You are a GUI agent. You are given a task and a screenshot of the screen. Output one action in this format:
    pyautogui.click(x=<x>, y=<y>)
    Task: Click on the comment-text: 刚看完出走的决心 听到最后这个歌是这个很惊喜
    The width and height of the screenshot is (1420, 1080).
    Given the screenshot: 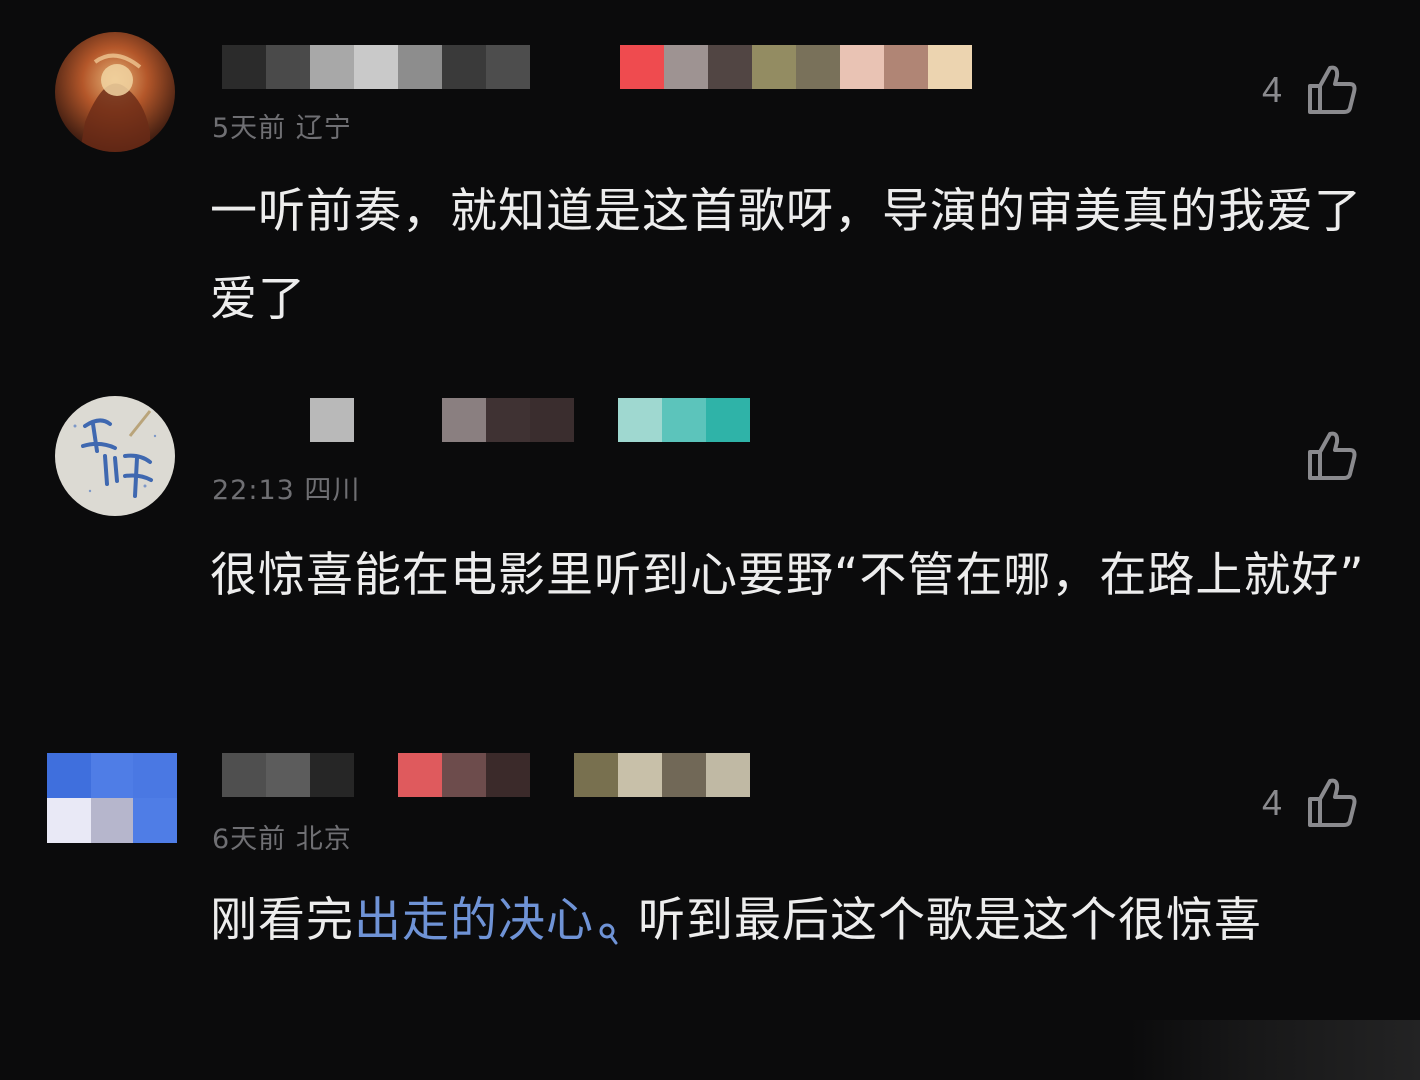 What is the action you would take?
    pyautogui.click(x=795, y=928)
    